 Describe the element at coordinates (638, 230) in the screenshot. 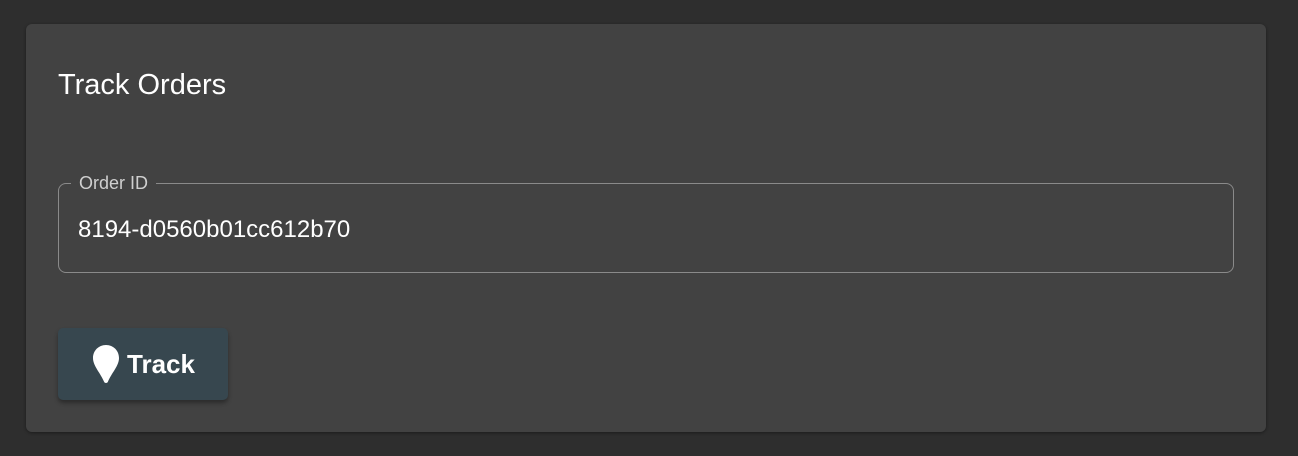

I see `order-id-input` at that location.